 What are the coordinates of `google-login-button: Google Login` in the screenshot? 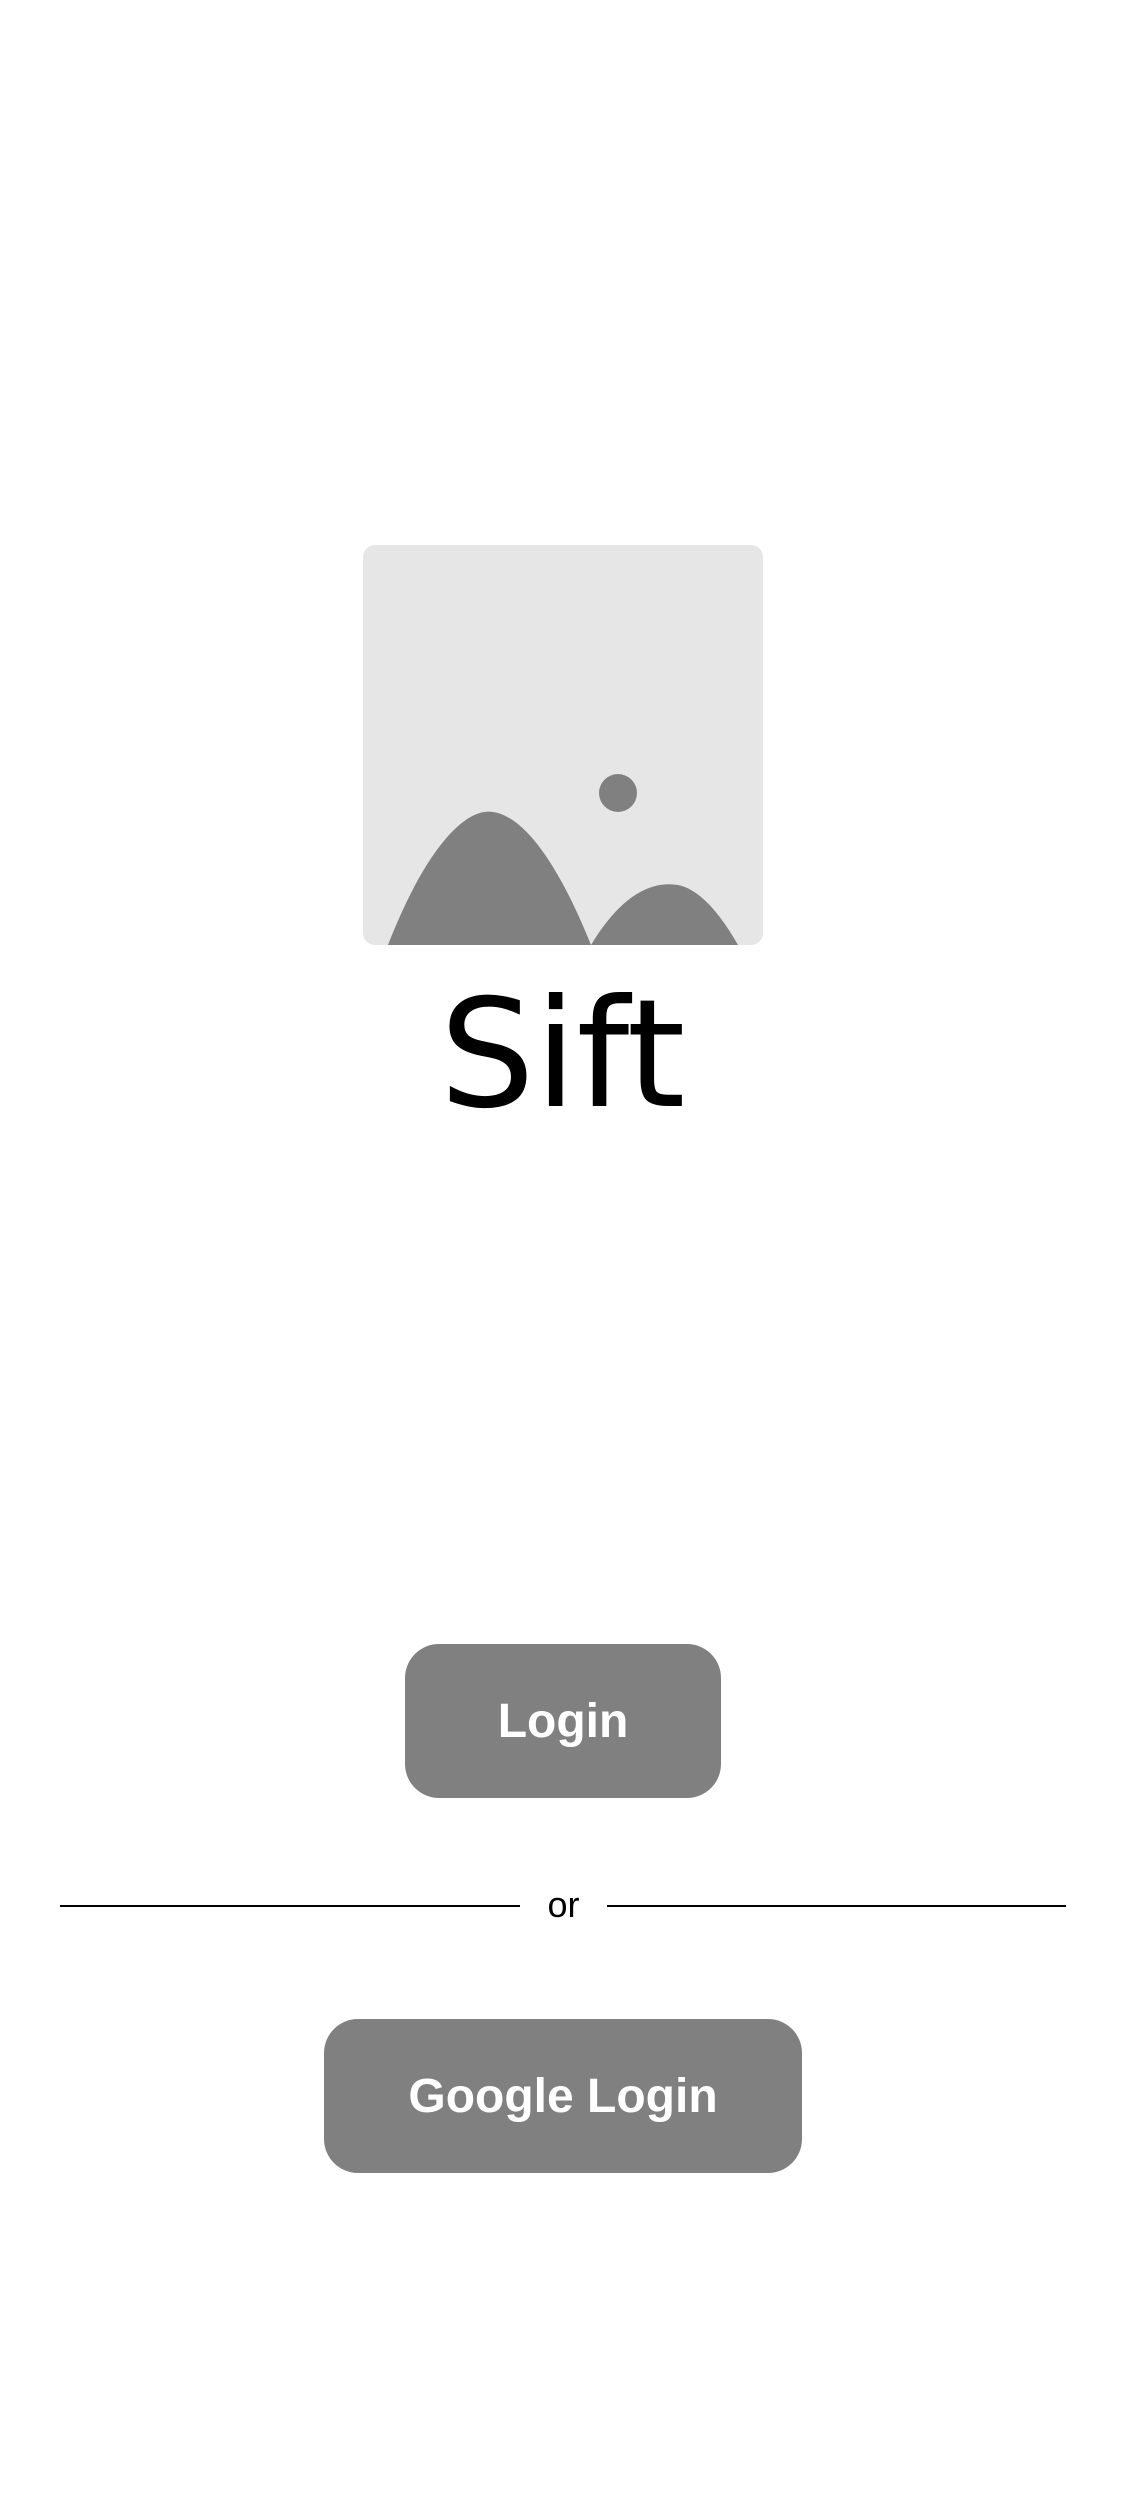 It's located at (563, 2096).